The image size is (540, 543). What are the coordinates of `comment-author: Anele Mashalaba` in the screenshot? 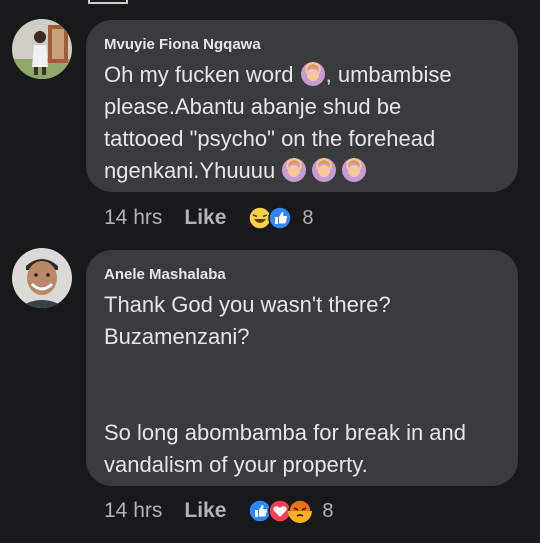 It's located at (302, 274).